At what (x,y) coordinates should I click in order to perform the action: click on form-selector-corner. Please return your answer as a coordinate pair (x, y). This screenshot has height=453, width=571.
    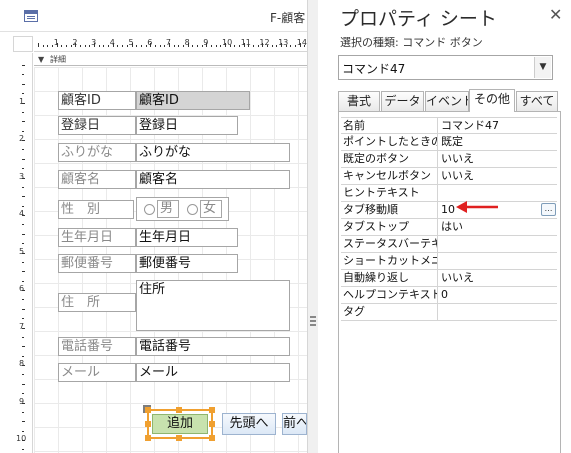
    Looking at the image, I should click on (23, 44).